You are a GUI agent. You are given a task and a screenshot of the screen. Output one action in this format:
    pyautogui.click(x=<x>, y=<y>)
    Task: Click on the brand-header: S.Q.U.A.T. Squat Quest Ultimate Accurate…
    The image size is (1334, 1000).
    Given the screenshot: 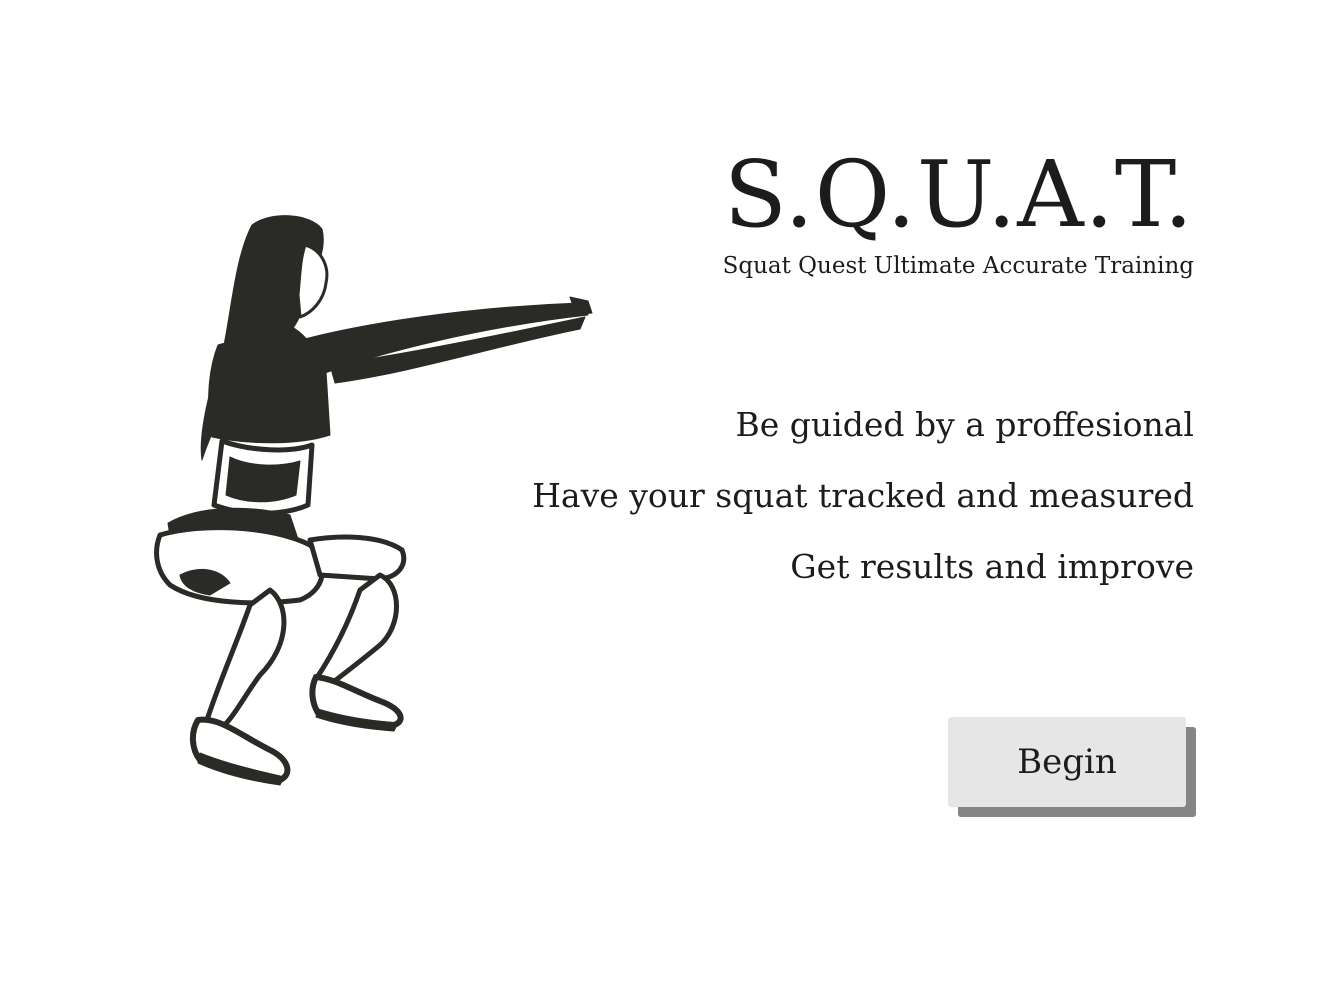 What is the action you would take?
    pyautogui.click(x=958, y=210)
    